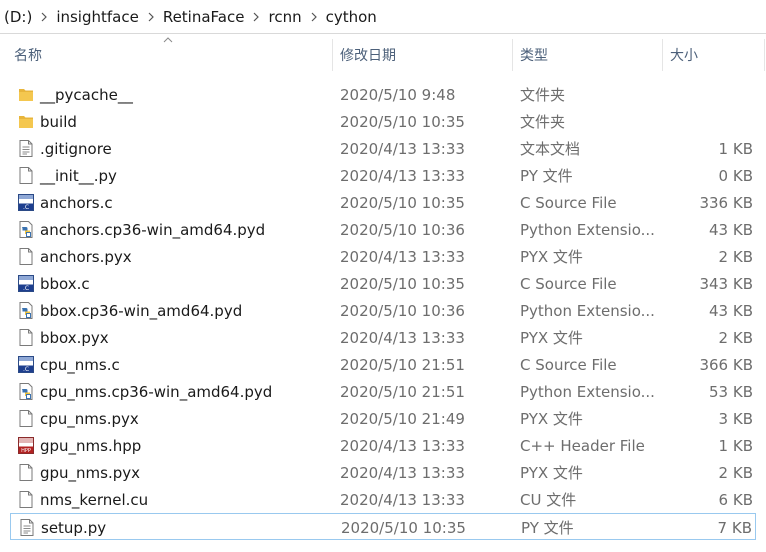  What do you see at coordinates (284, 17) in the screenshot?
I see `breadcrumb-rcnn: rcnn` at bounding box center [284, 17].